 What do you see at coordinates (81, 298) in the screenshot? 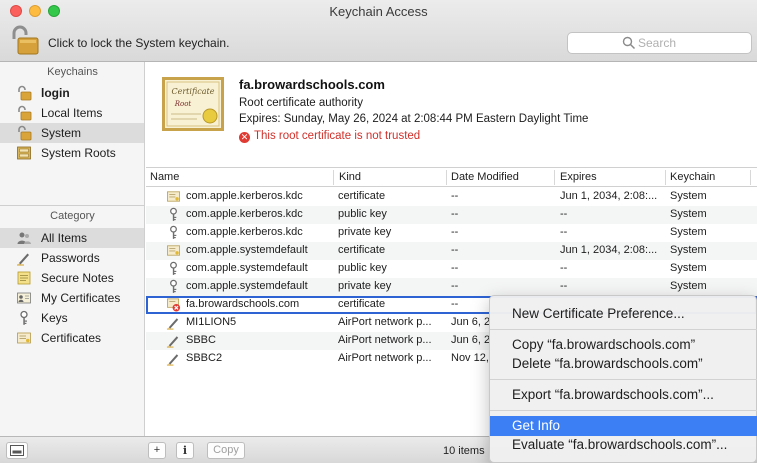
I see `sidebar-item-label: My Certificates` at bounding box center [81, 298].